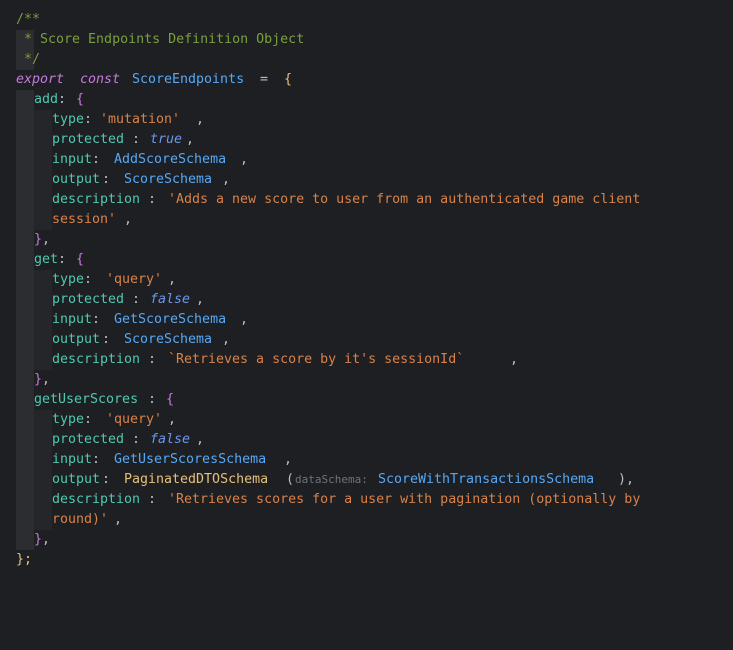 The width and height of the screenshot is (733, 650). I want to click on boolean-value: true, so click(166, 139).